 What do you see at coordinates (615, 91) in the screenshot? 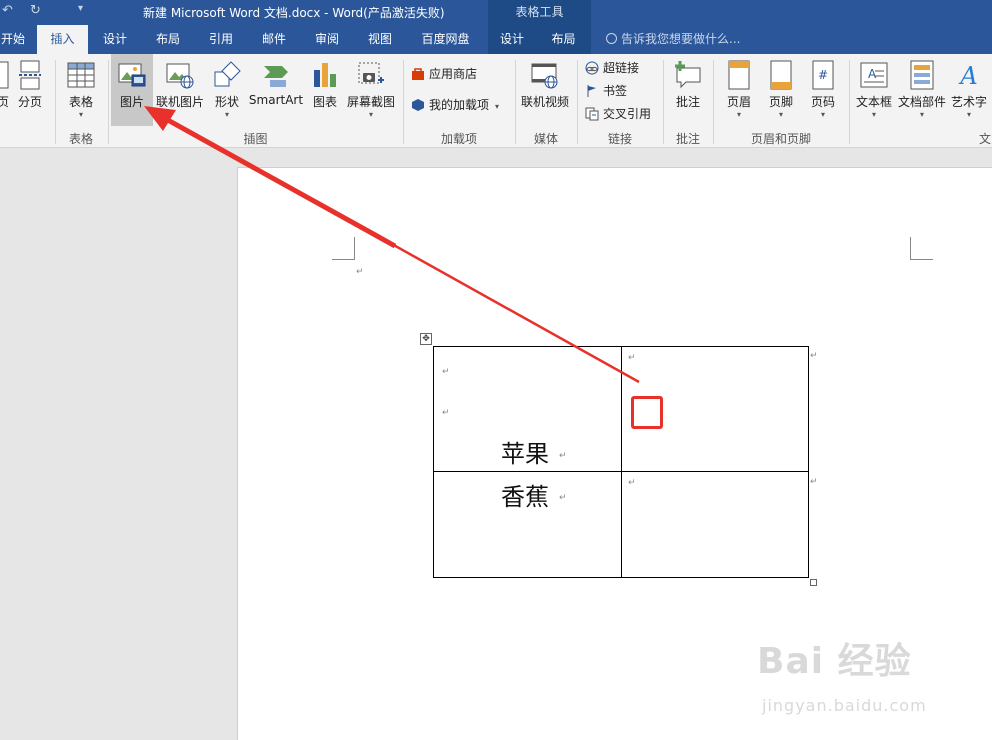
I see `bookmark-label: 书签` at bounding box center [615, 91].